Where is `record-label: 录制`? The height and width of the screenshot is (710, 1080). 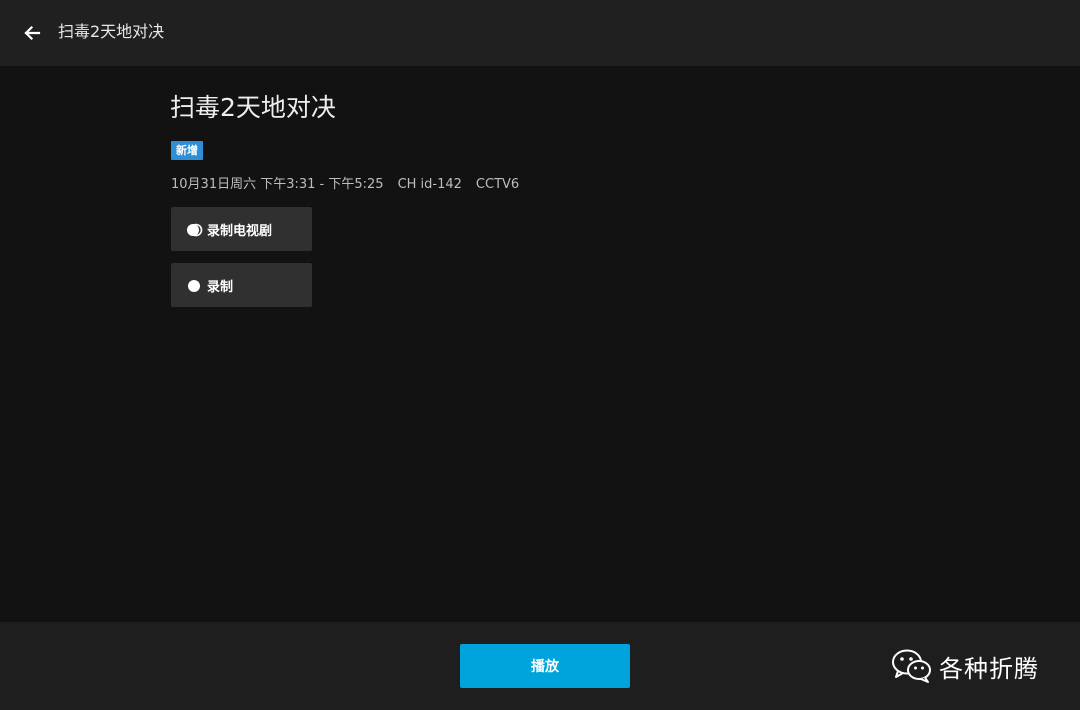 record-label: 录制 is located at coordinates (220, 287).